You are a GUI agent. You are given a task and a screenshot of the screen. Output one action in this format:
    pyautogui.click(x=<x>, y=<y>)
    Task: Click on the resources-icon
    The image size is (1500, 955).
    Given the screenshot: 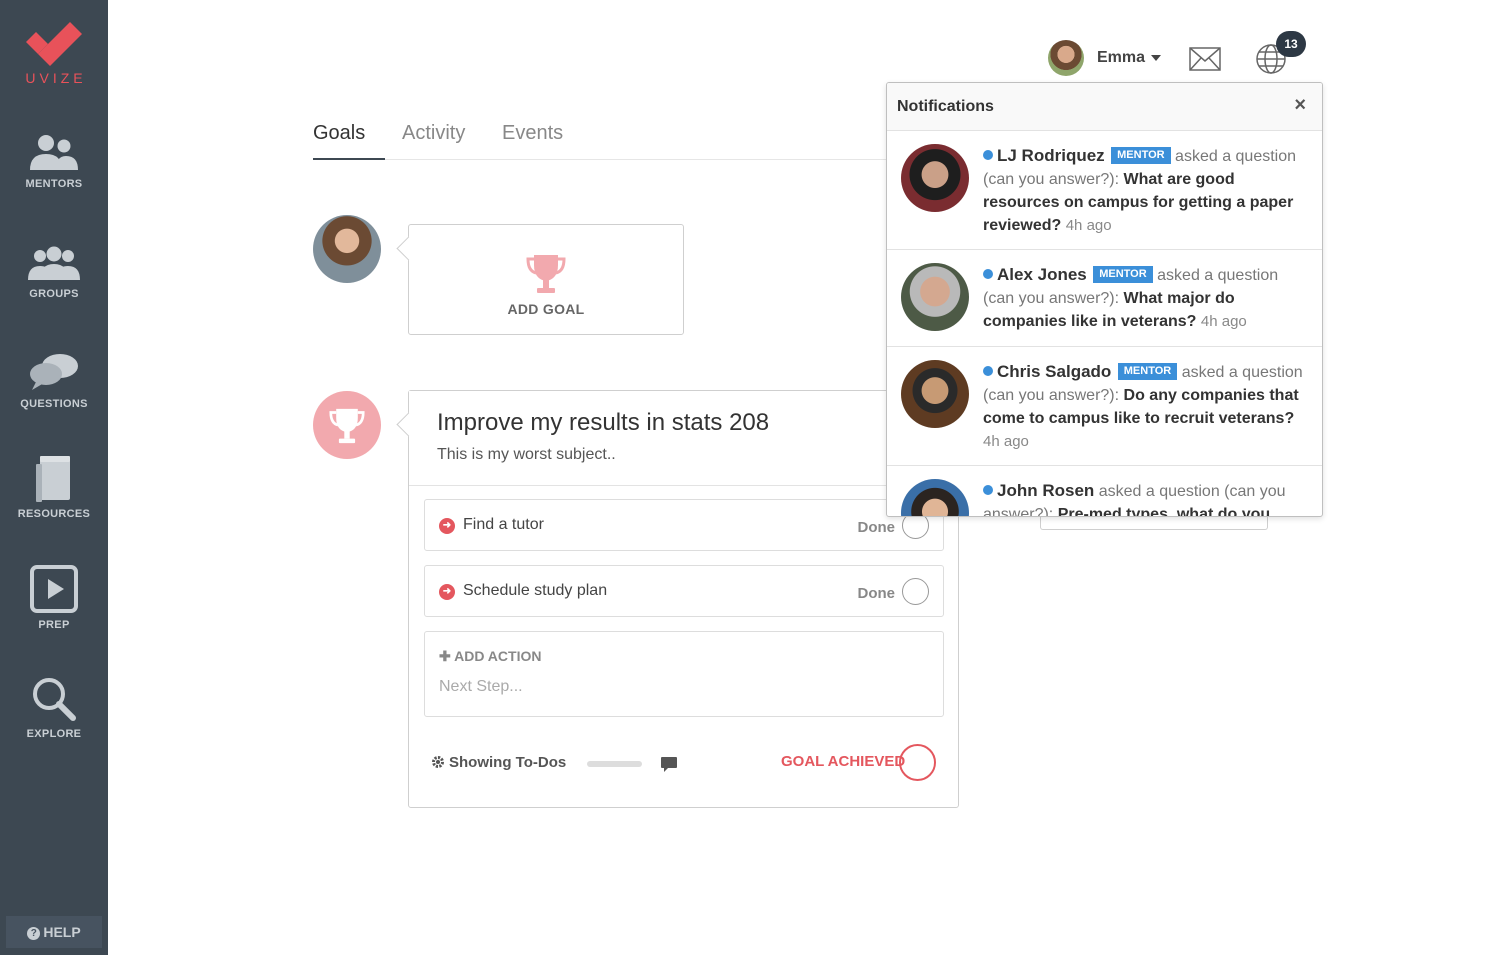 What is the action you would take?
    pyautogui.click(x=53, y=479)
    